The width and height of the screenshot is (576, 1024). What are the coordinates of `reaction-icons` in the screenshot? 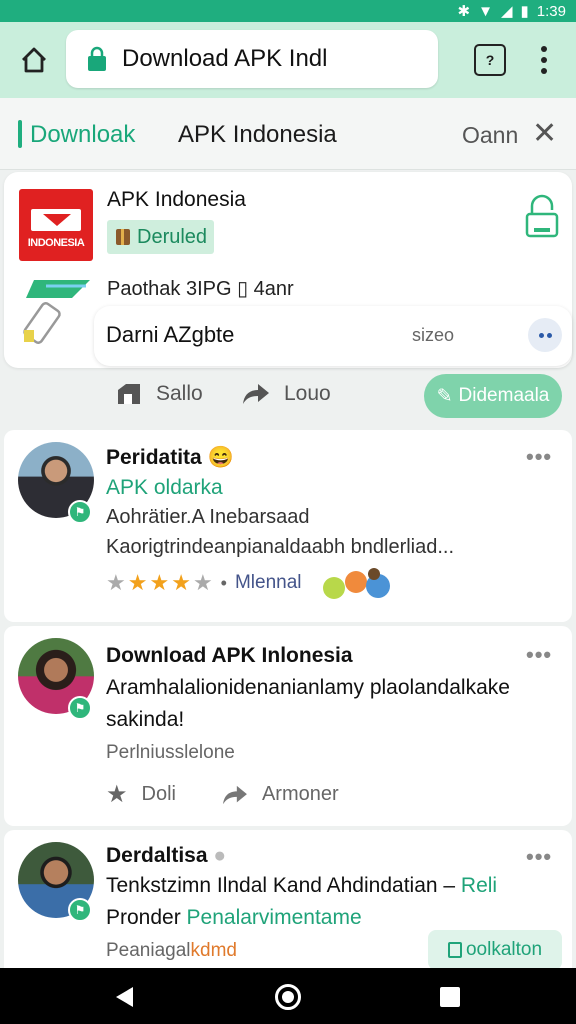 It's located at (356, 583).